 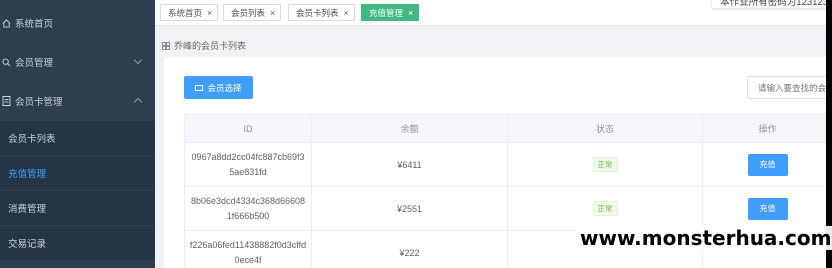 I want to click on tab-member-list: 会员列表 ×, so click(x=252, y=12).